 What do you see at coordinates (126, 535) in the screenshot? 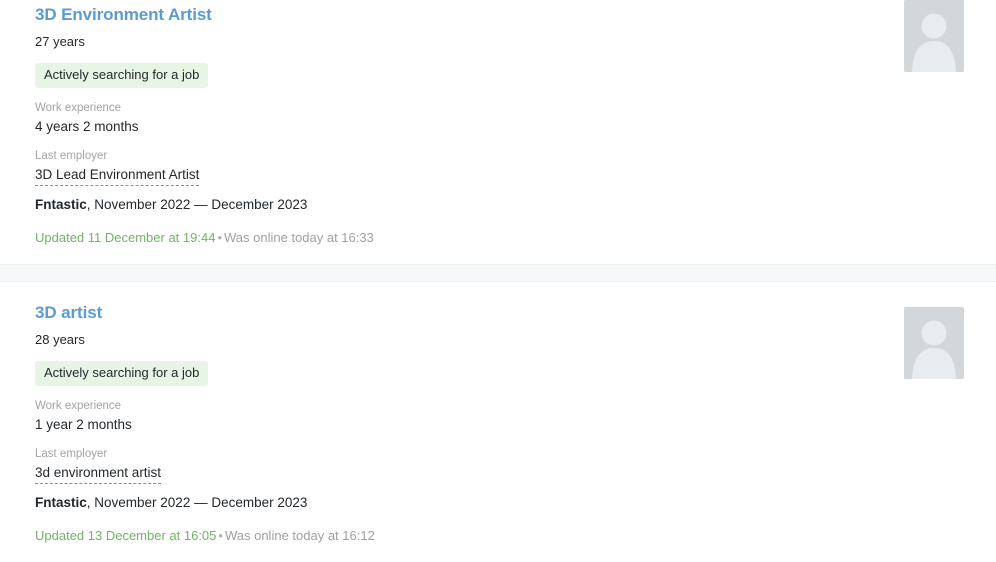
I see `updated-timestamp: Updated 13 December at 16:05` at bounding box center [126, 535].